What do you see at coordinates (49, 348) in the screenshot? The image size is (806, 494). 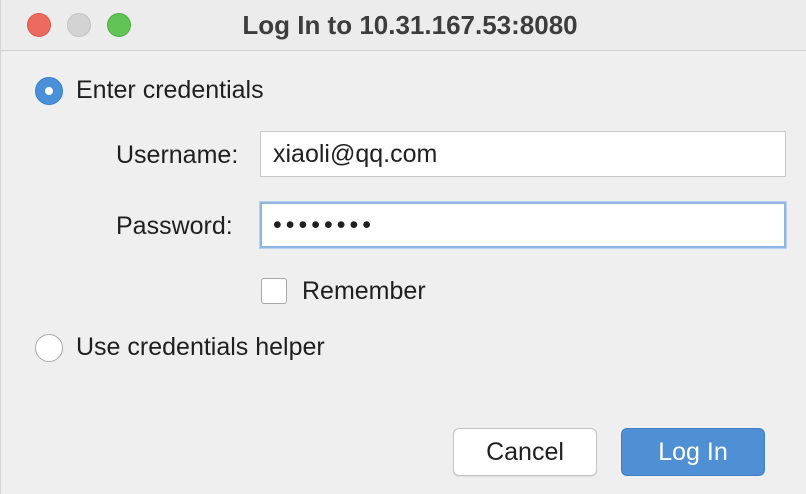 I see `credentials-helper-radio` at bounding box center [49, 348].